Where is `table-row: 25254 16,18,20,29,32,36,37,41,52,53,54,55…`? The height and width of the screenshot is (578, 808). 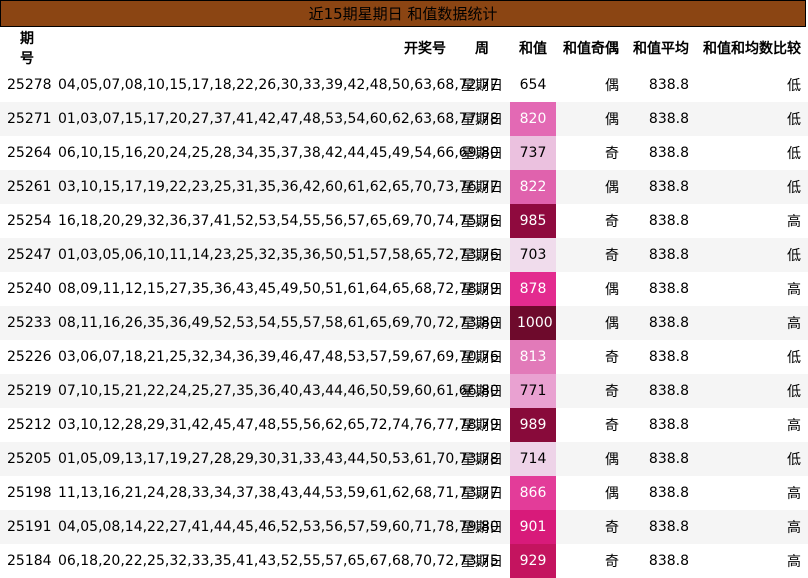 table-row: 25254 16,18,20,29,32,36,37,41,52,53,54,55… is located at coordinates (404, 221).